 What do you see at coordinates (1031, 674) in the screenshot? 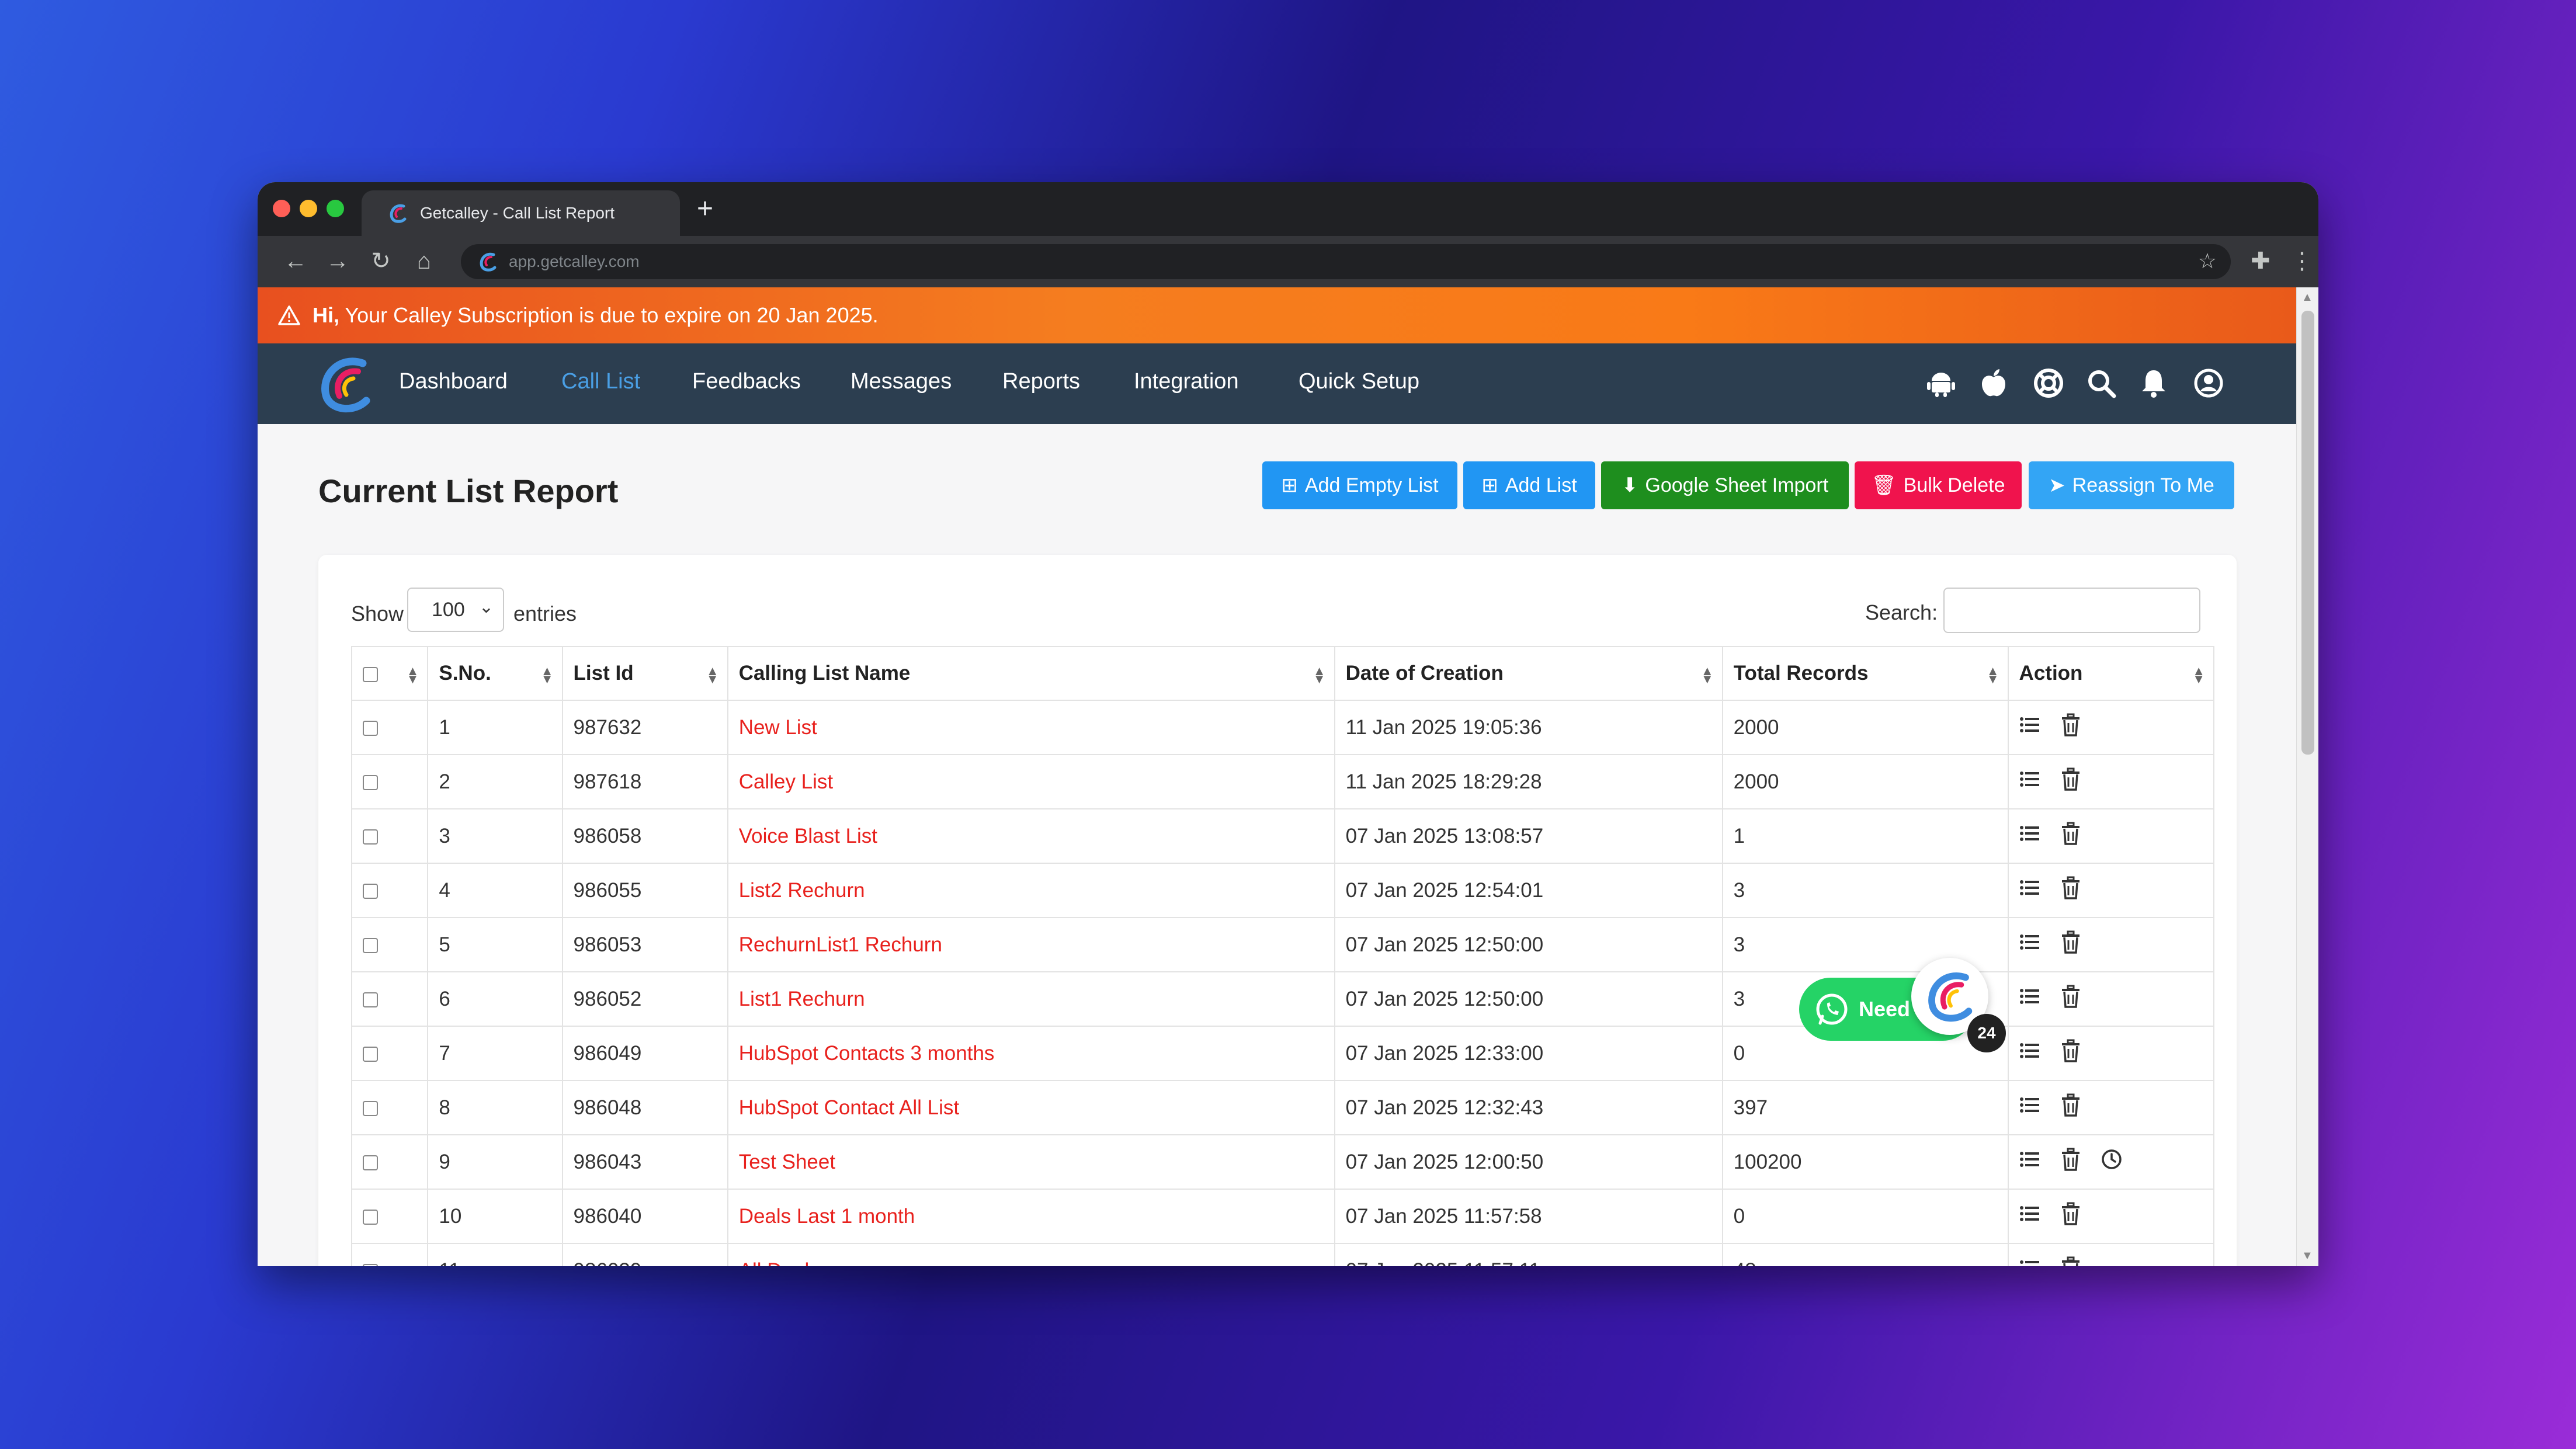
I see `header-calling-list-name: Calling List Name ▲ ▼` at bounding box center [1031, 674].